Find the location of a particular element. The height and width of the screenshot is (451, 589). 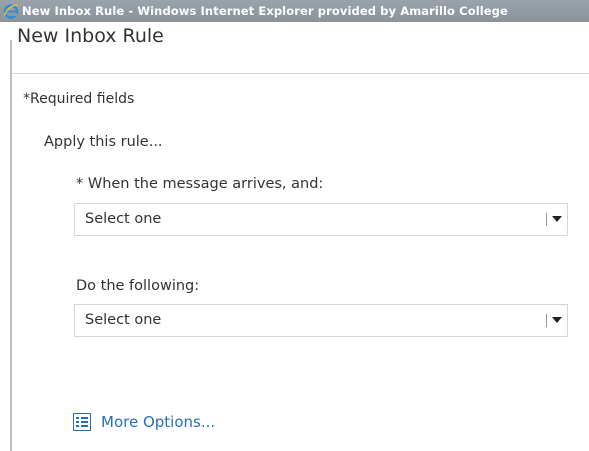

condition-label: * When the message arrives, and: is located at coordinates (200, 184).